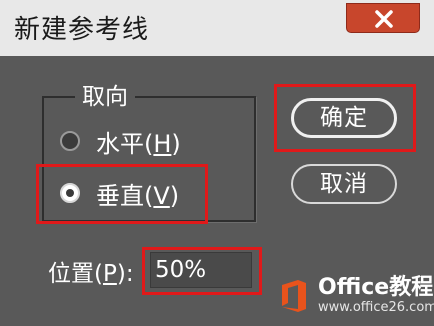 The width and height of the screenshot is (434, 326). Describe the element at coordinates (376, 287) in the screenshot. I see `watermark-title: Office教程网` at that location.